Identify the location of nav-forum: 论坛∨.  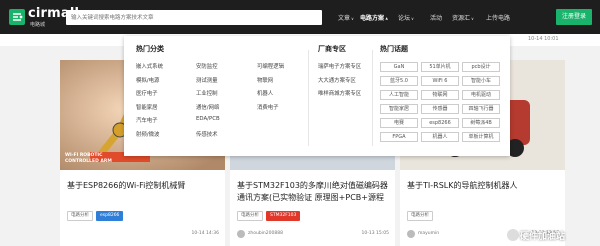
(406, 17).